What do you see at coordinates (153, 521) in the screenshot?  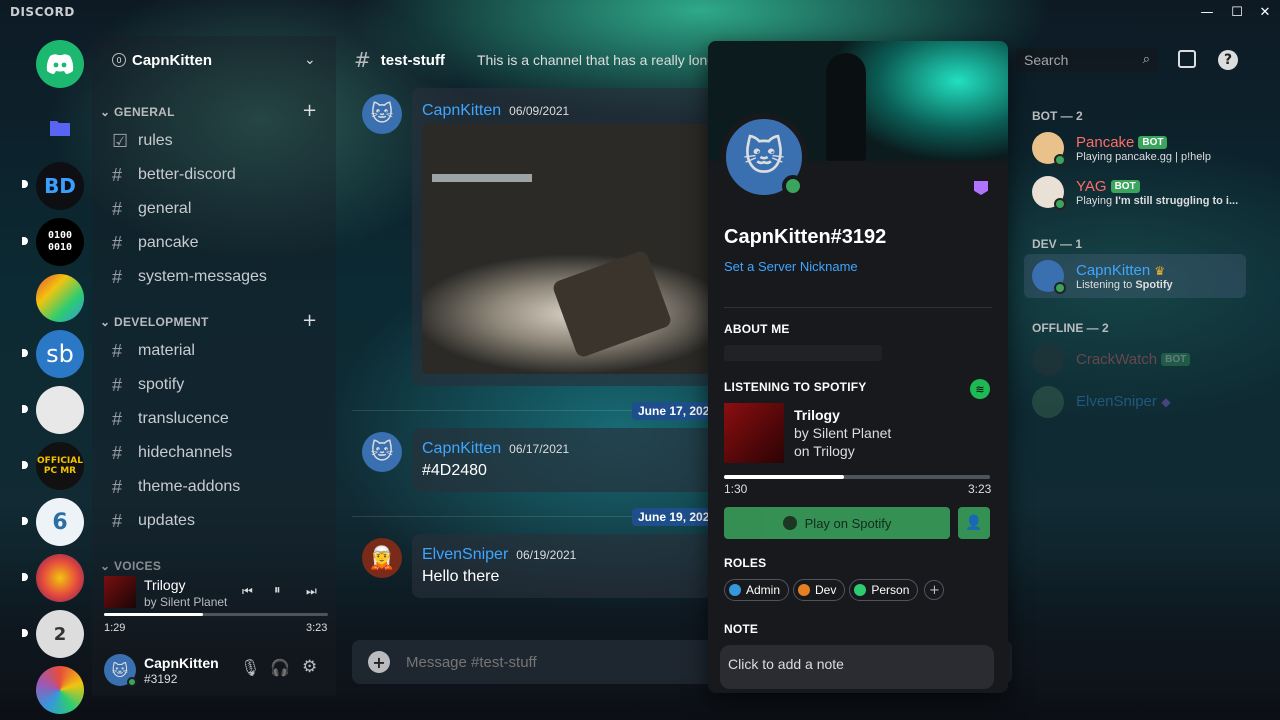 I see `channel-updates: # updates` at bounding box center [153, 521].